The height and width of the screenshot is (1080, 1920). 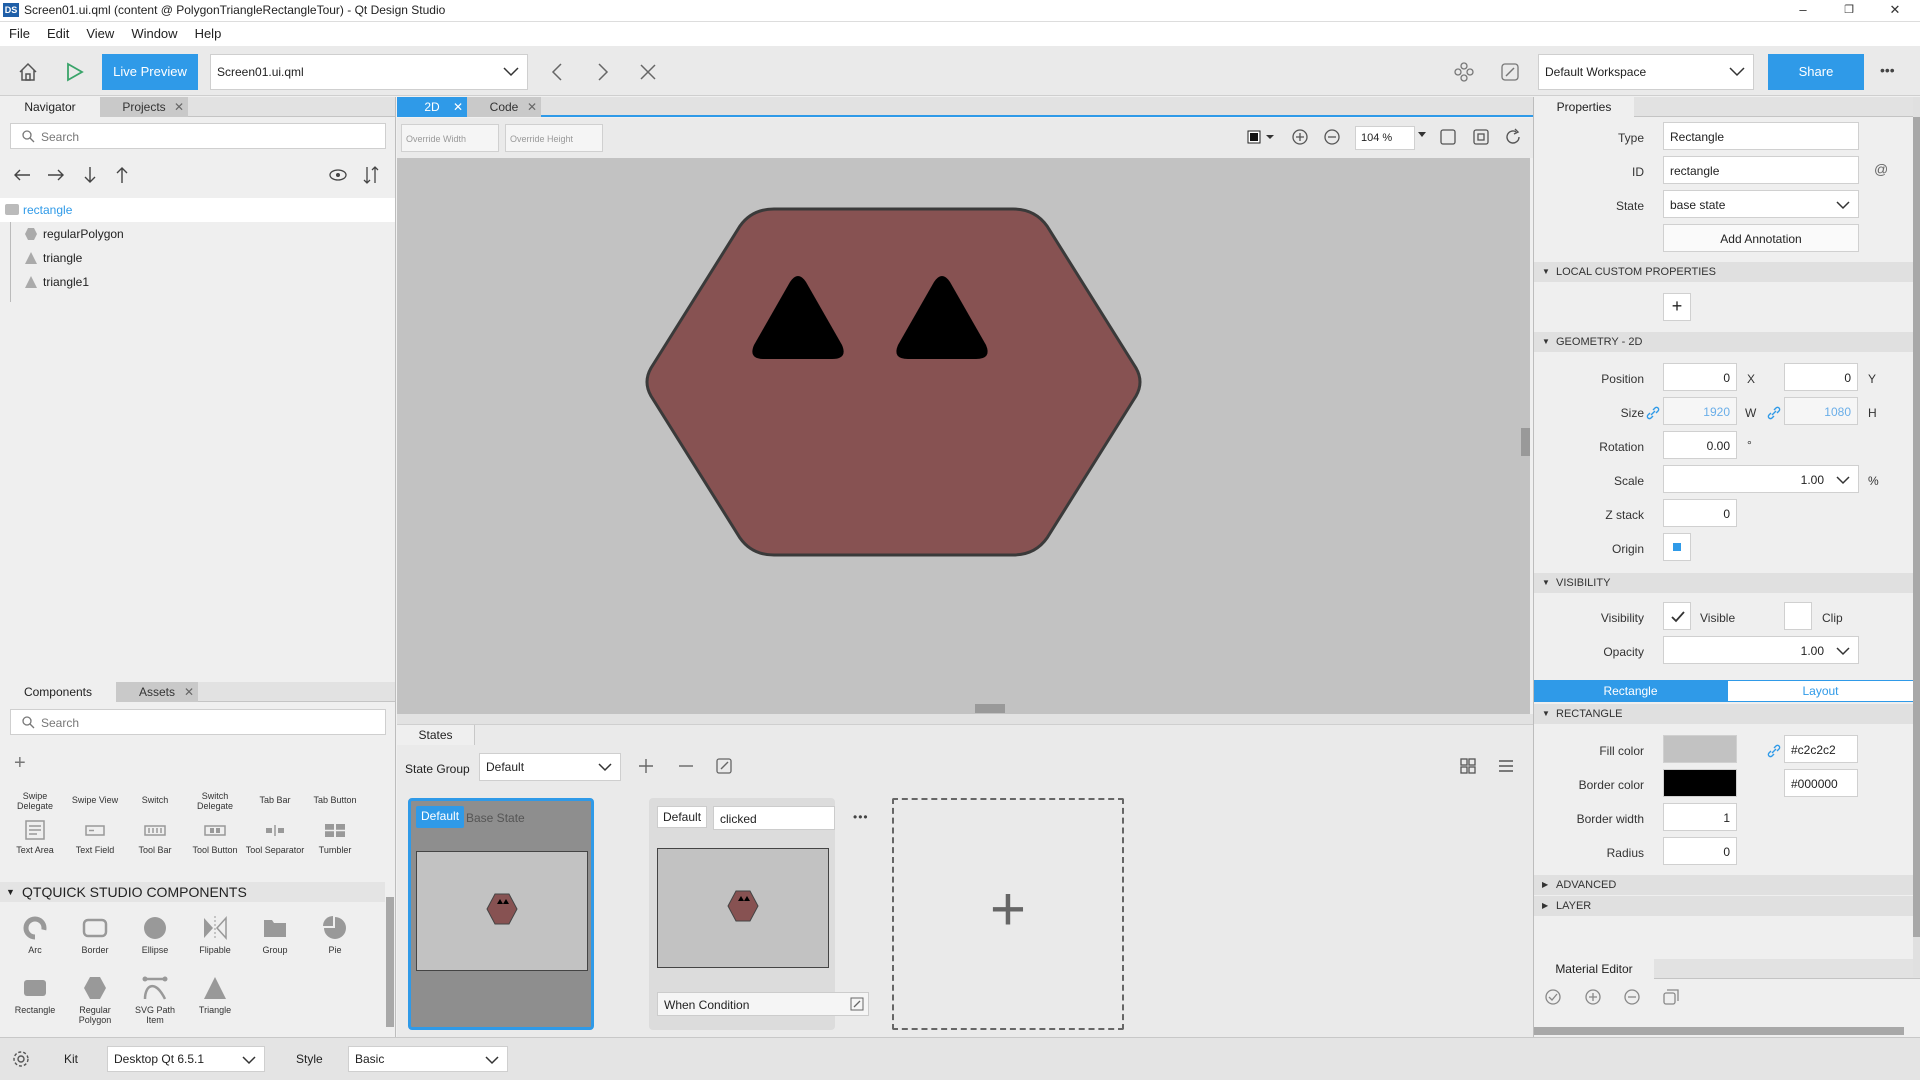 I want to click on state-group-selector: Default, so click(x=550, y=767).